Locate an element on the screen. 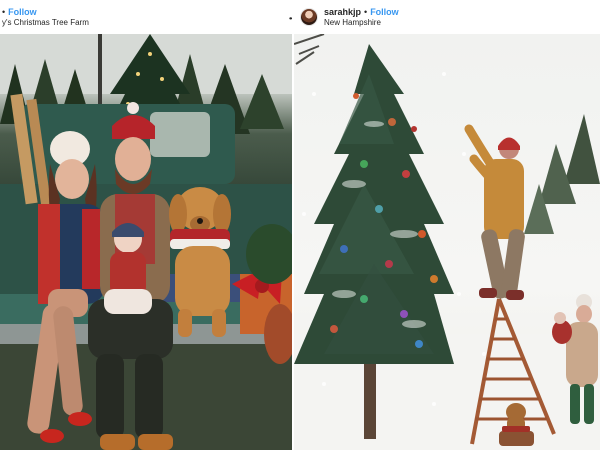  left-post-header-text: • Follow y's Christmas Tree Farm is located at coordinates (45, 17).